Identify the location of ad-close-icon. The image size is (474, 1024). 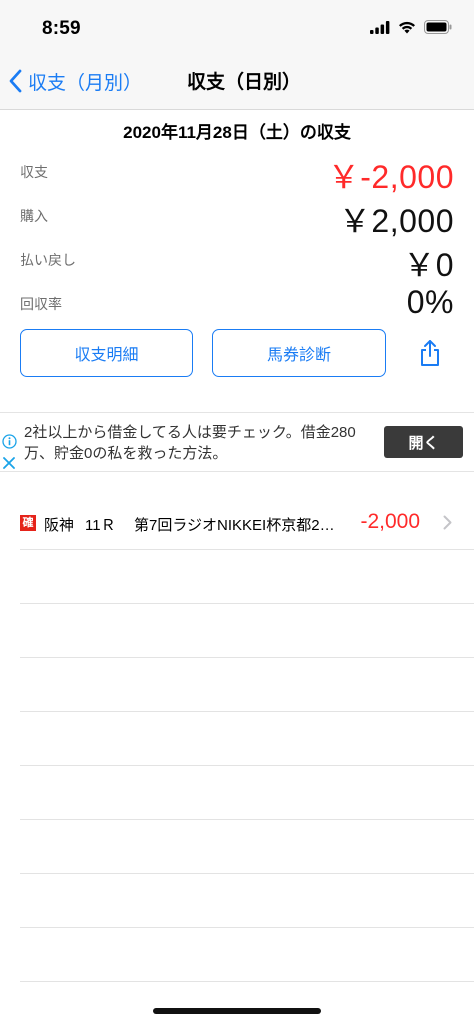
(9, 463).